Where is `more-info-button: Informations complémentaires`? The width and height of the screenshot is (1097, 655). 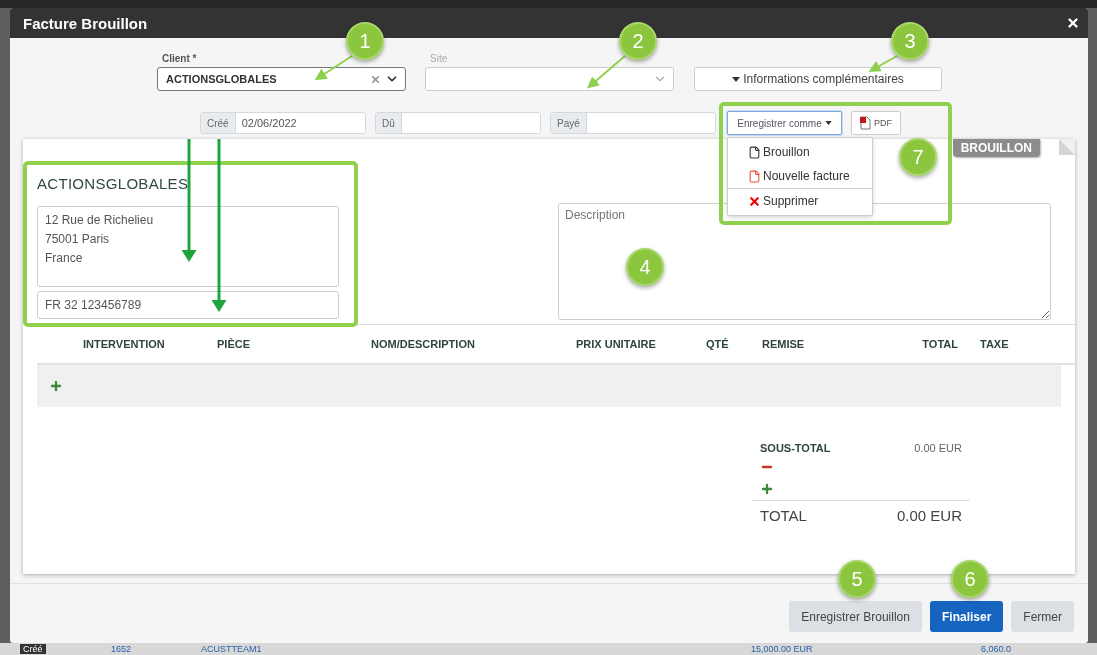 more-info-button: Informations complémentaires is located at coordinates (818, 79).